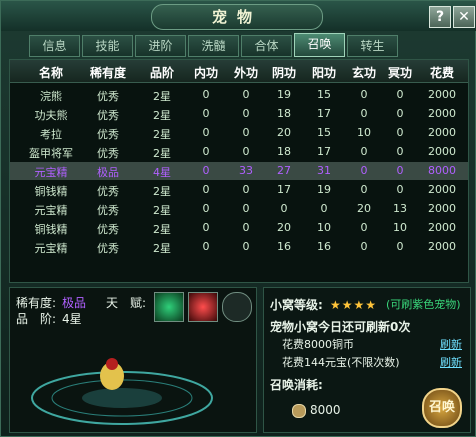  I want to click on table-row: 盔甲将军 优秀 2星 0 0 18 17 0 0 2000, so click(239, 152).